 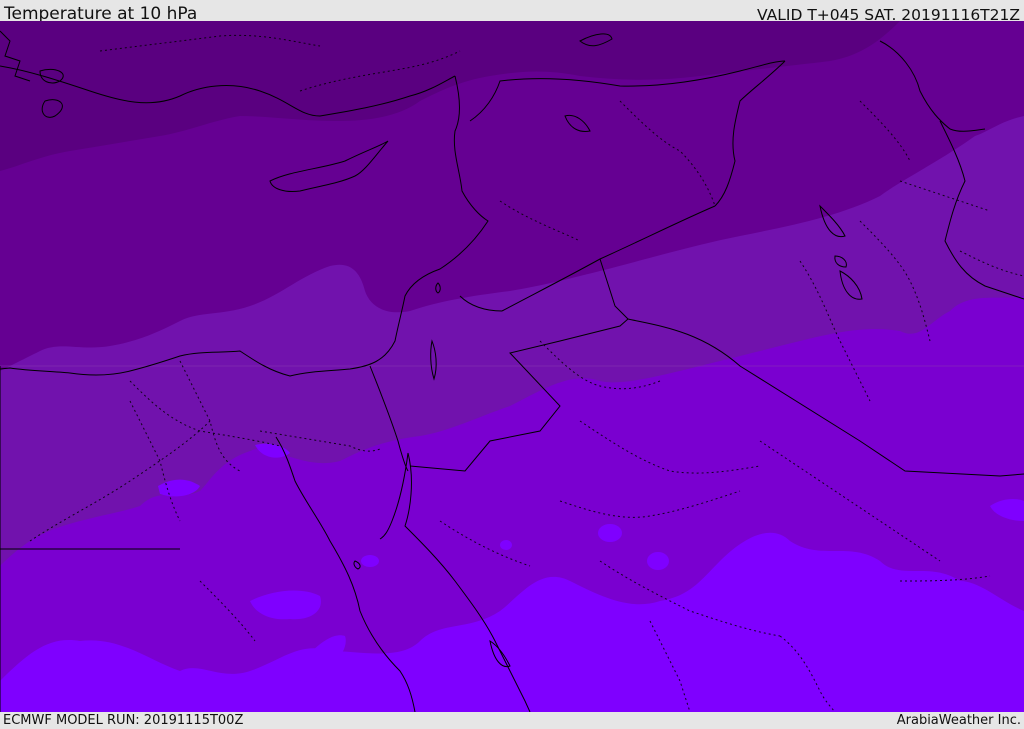 I want to click on credit-label: ArabiaWeather Inc., so click(x=958, y=720).